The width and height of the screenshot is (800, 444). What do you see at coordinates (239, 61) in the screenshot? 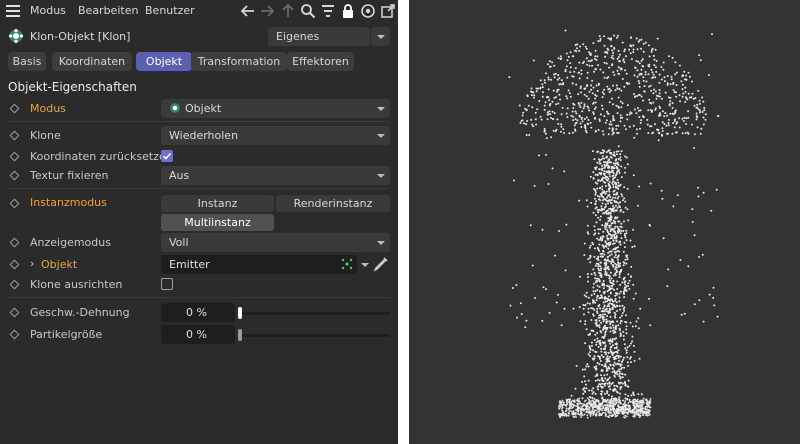
I see `tab-transformation: Transformation` at bounding box center [239, 61].